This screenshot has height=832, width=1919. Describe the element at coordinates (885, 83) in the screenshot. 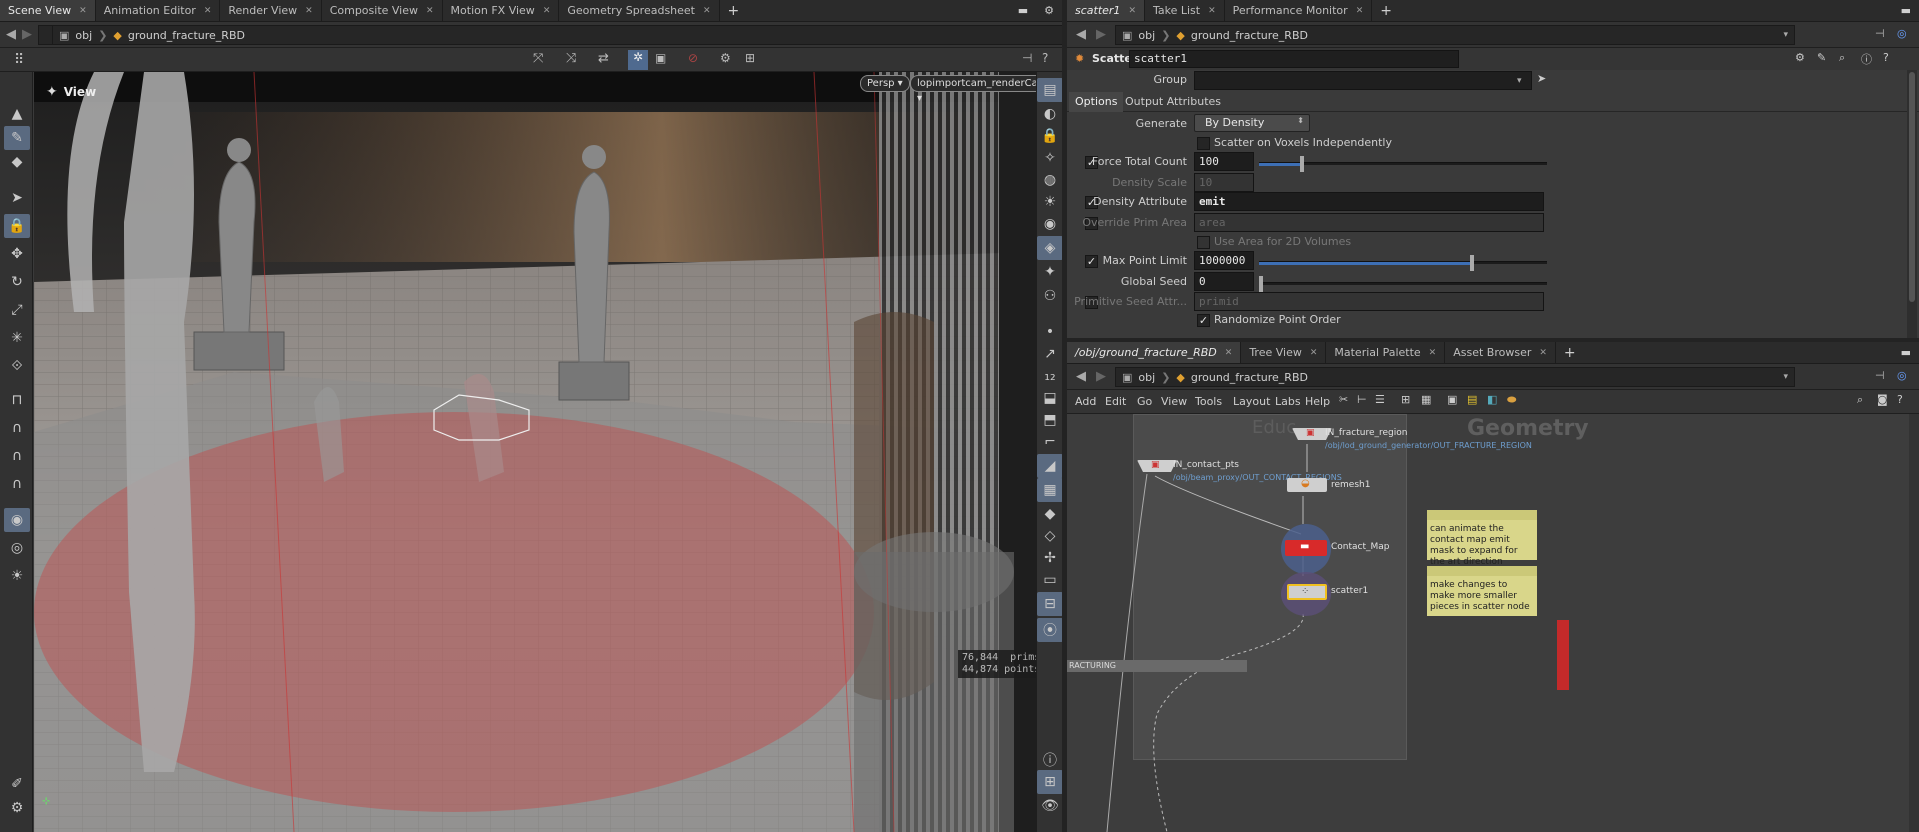

I see `perspective-menu: Persp ▾` at that location.